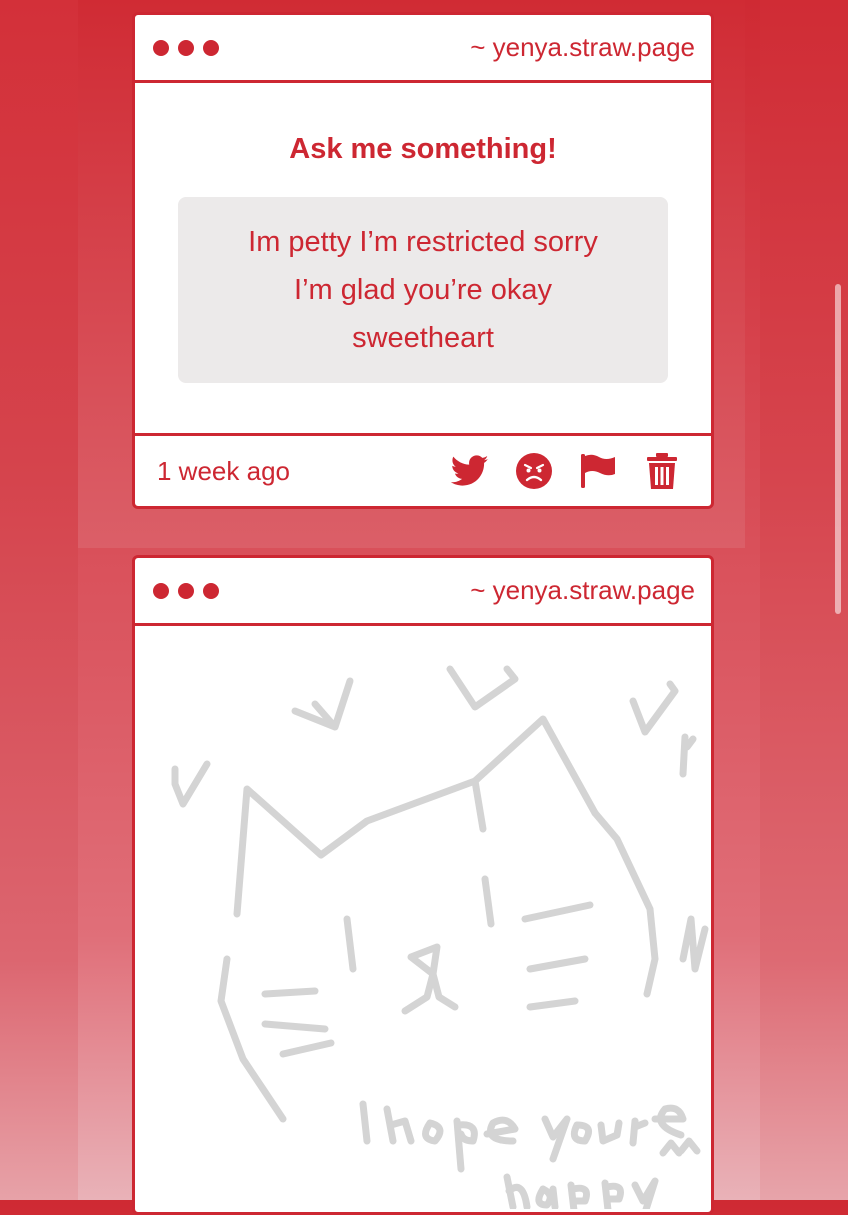  I want to click on background-left, so click(39, 600).